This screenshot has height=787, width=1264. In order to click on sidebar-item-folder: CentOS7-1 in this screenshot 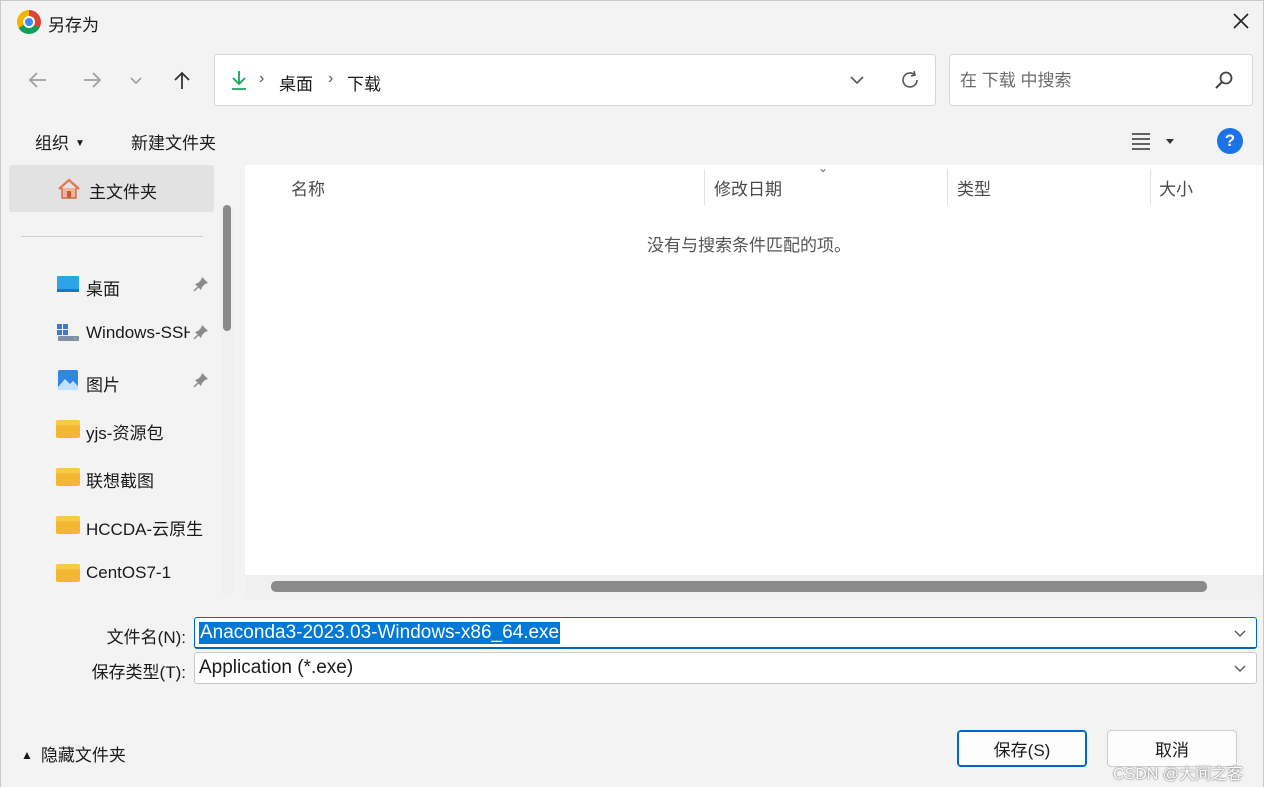, I will do `click(111, 573)`.